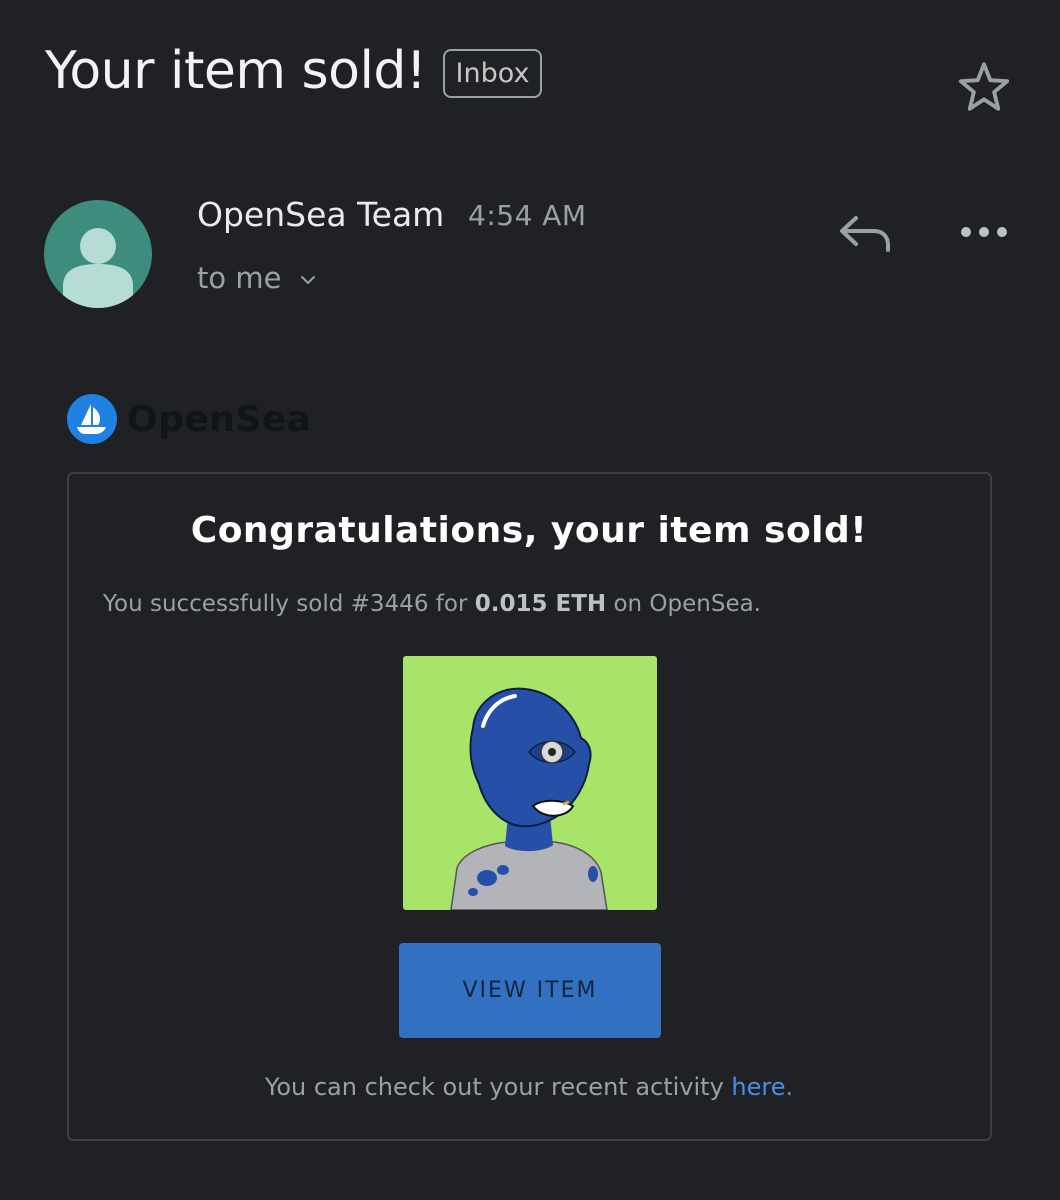  Describe the element at coordinates (492, 73) in the screenshot. I see `inbox-label-badge: Inbox` at that location.